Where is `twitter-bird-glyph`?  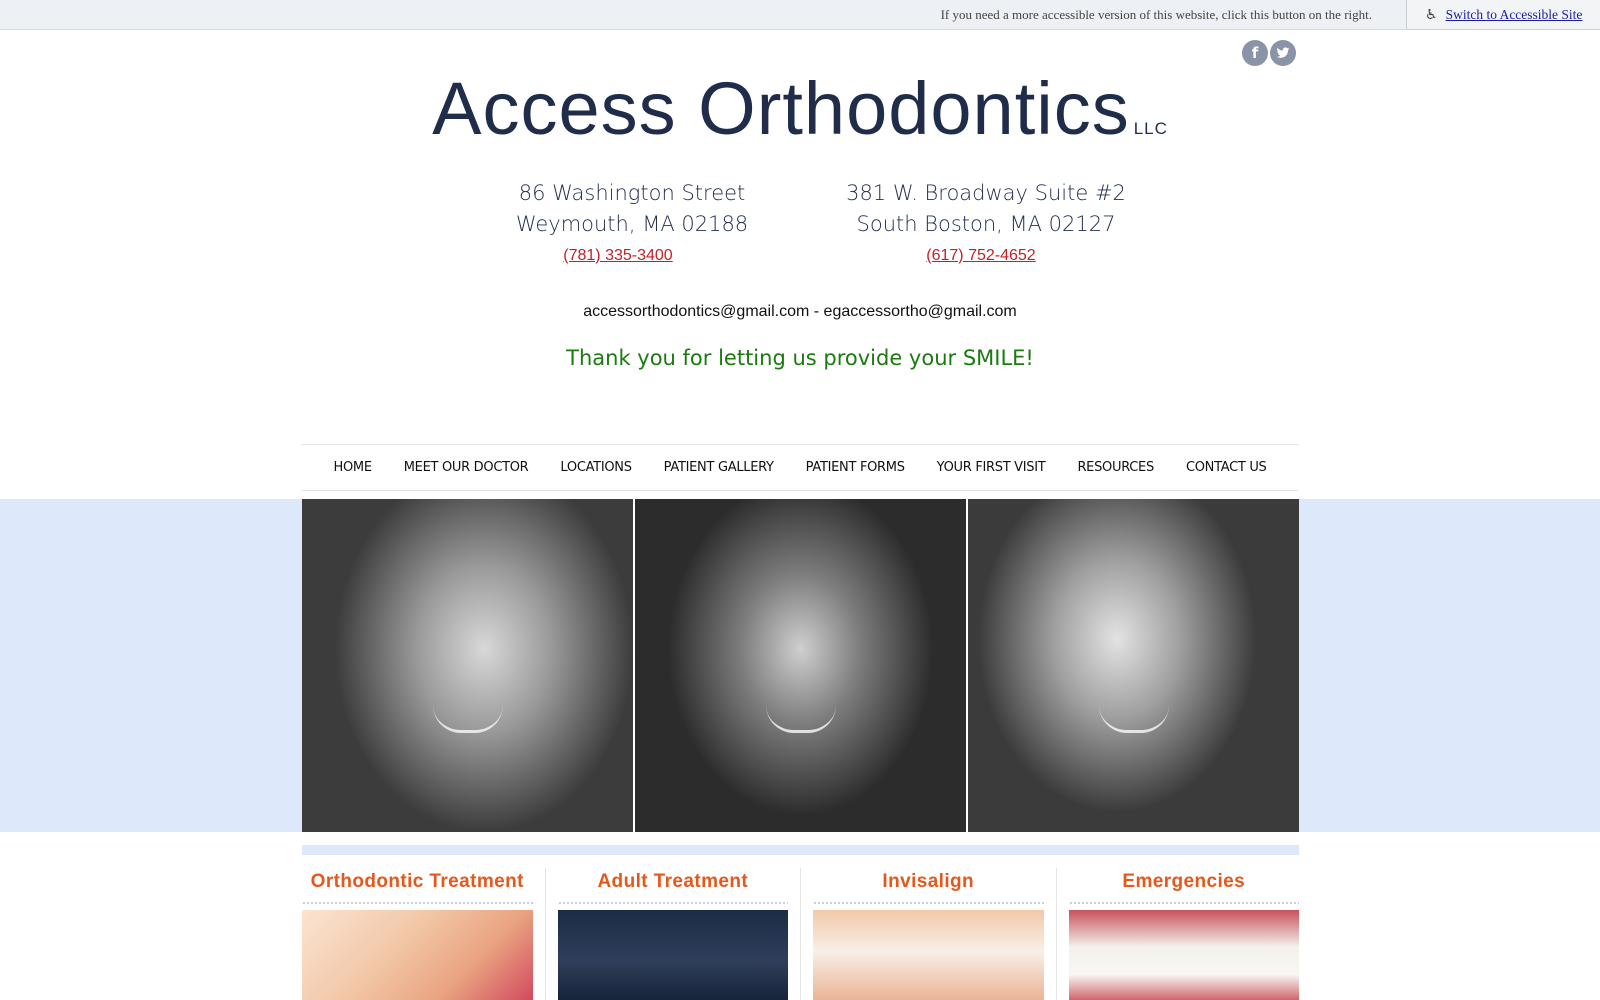 twitter-bird-glyph is located at coordinates (1283, 52).